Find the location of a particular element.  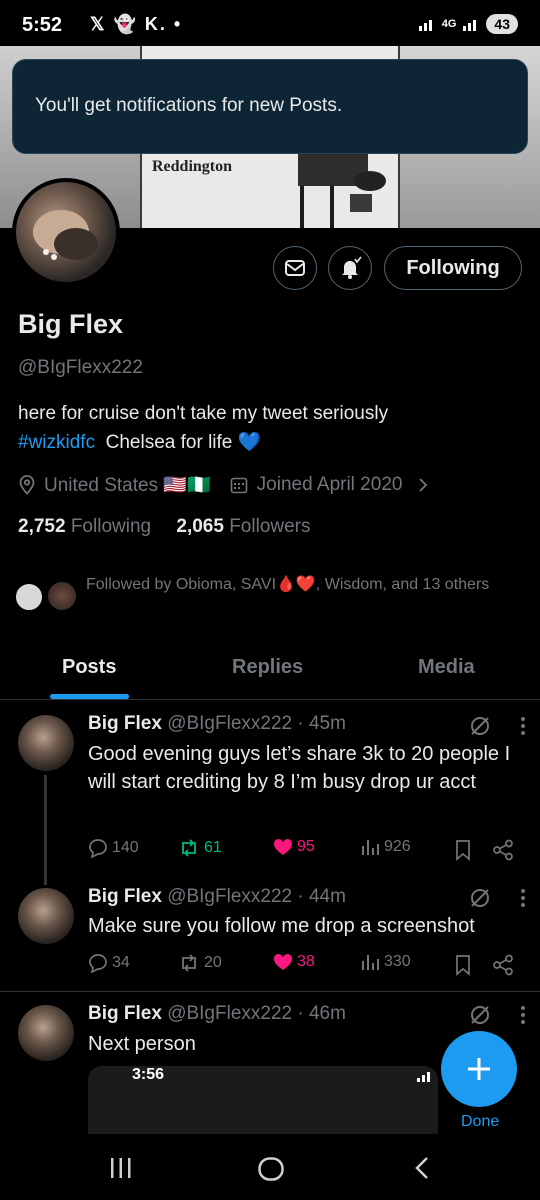

home-icon is located at coordinates (271, 1169).